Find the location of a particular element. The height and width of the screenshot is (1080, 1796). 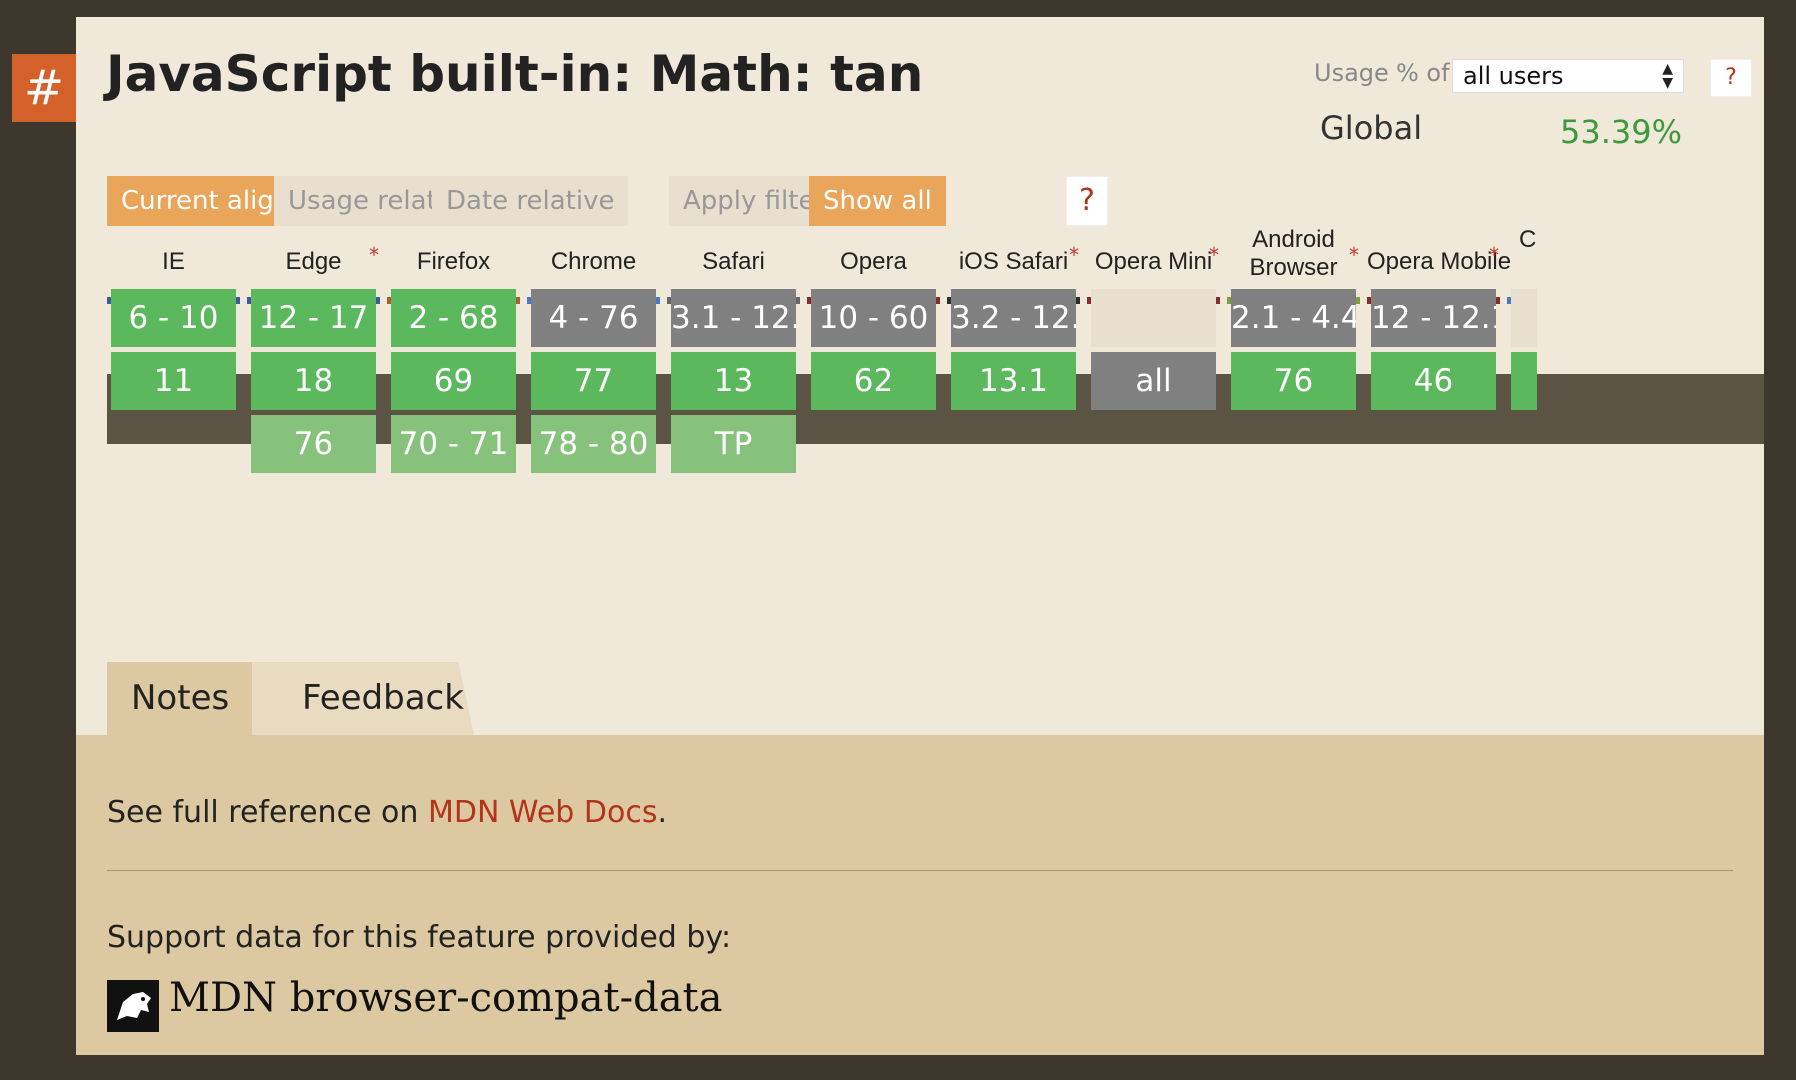

support-cell-firefox-future: 70 - 71 is located at coordinates (453, 444).